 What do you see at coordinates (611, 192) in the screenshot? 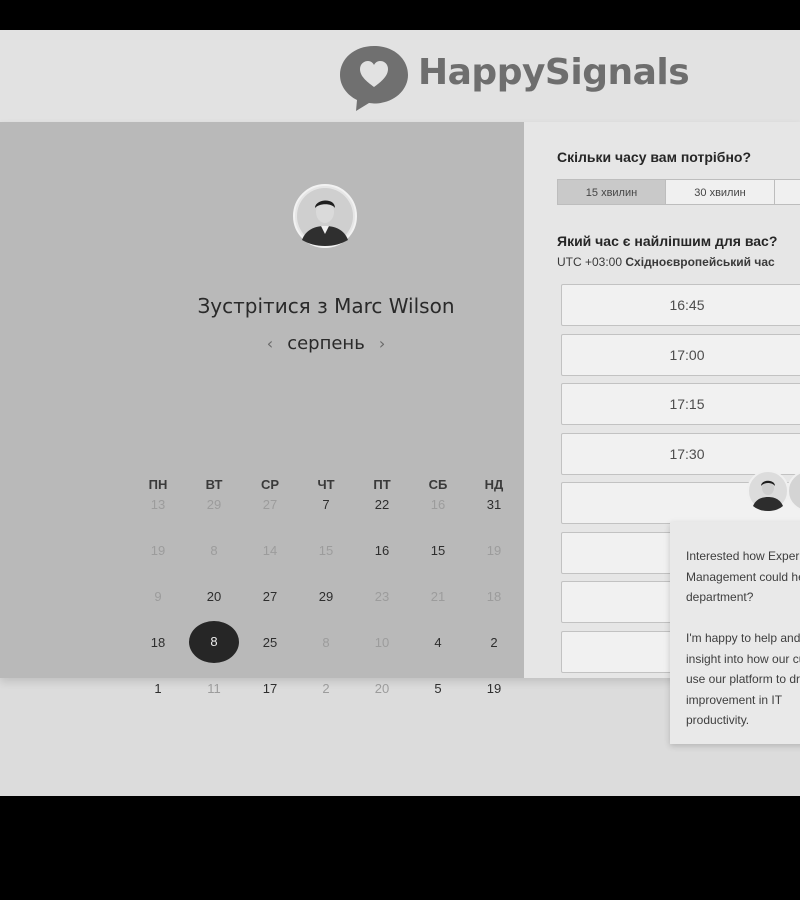
I see `duration-15-min: 15 хвилин` at bounding box center [611, 192].